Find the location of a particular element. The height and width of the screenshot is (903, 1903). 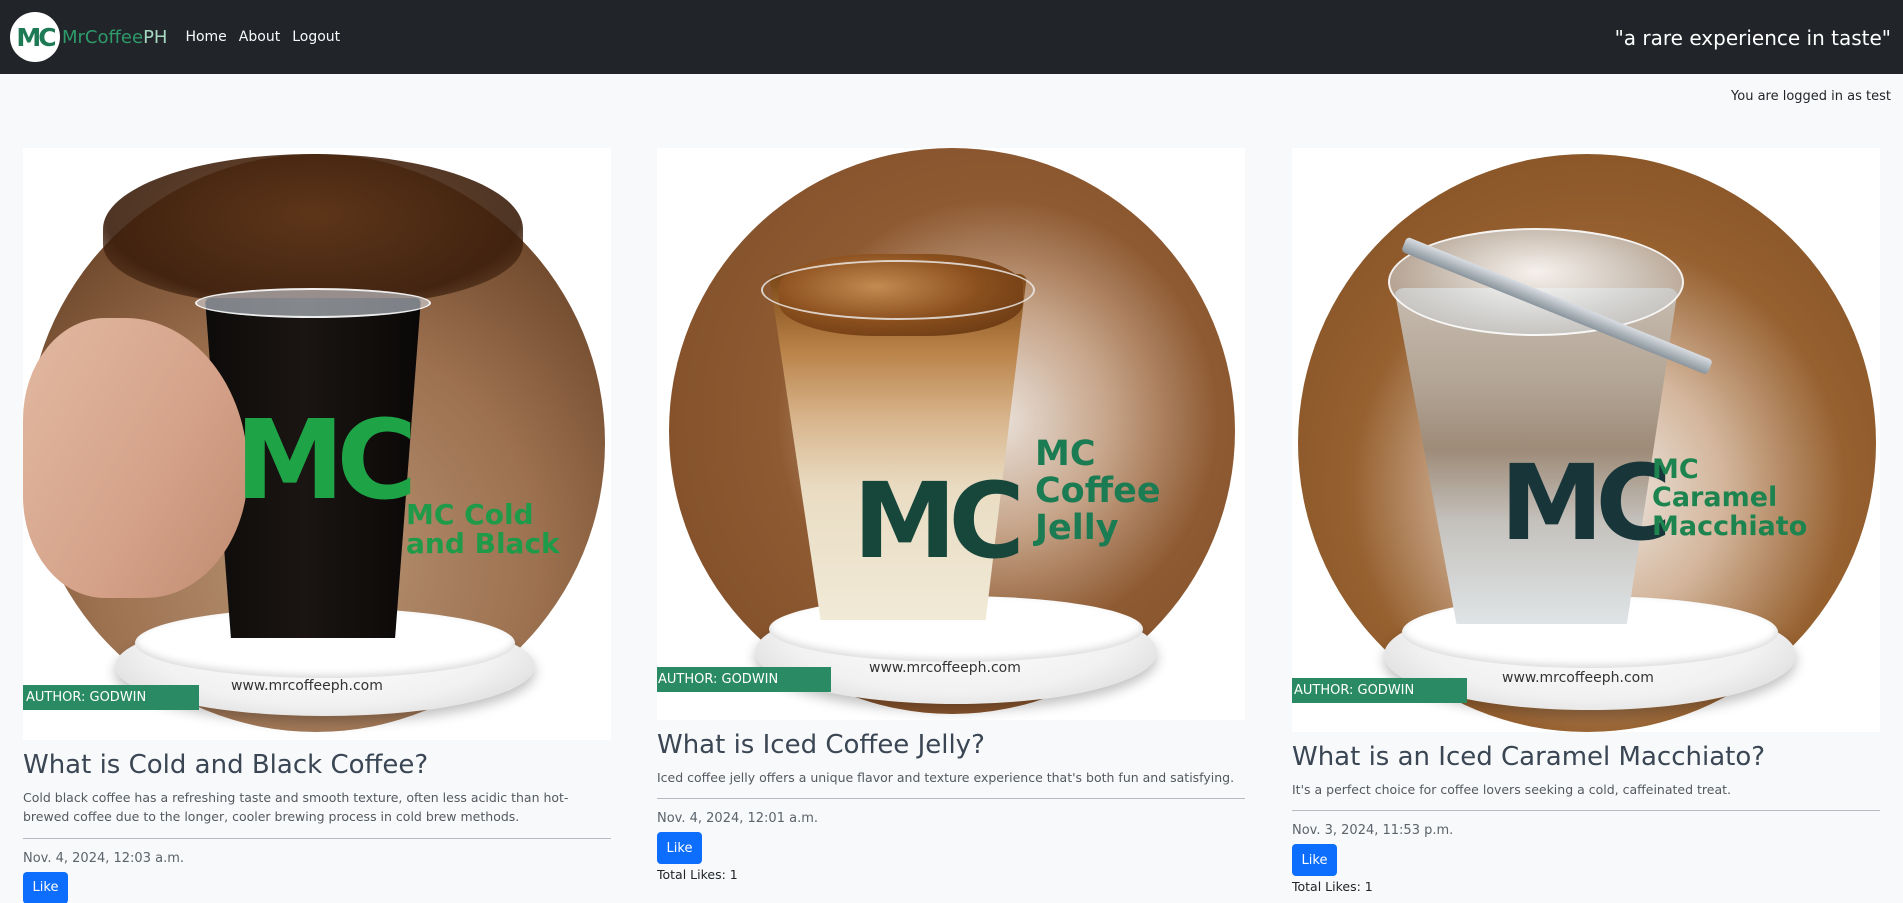

product-label-line: Coffee is located at coordinates (1098, 490).